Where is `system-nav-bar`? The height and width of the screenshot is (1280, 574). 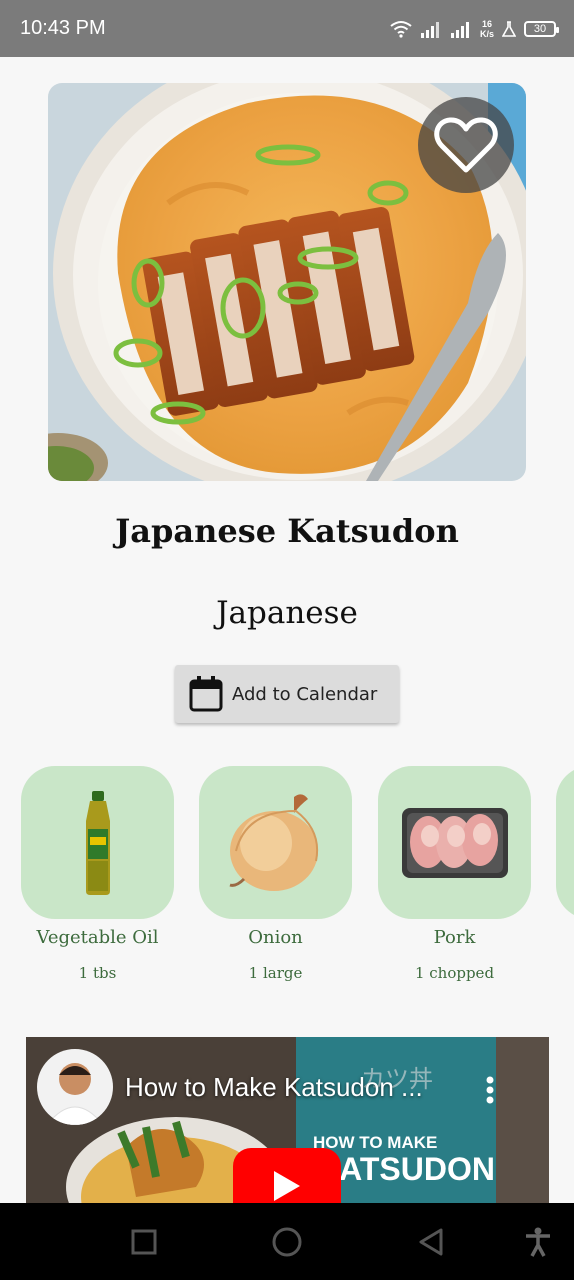 system-nav-bar is located at coordinates (287, 1241).